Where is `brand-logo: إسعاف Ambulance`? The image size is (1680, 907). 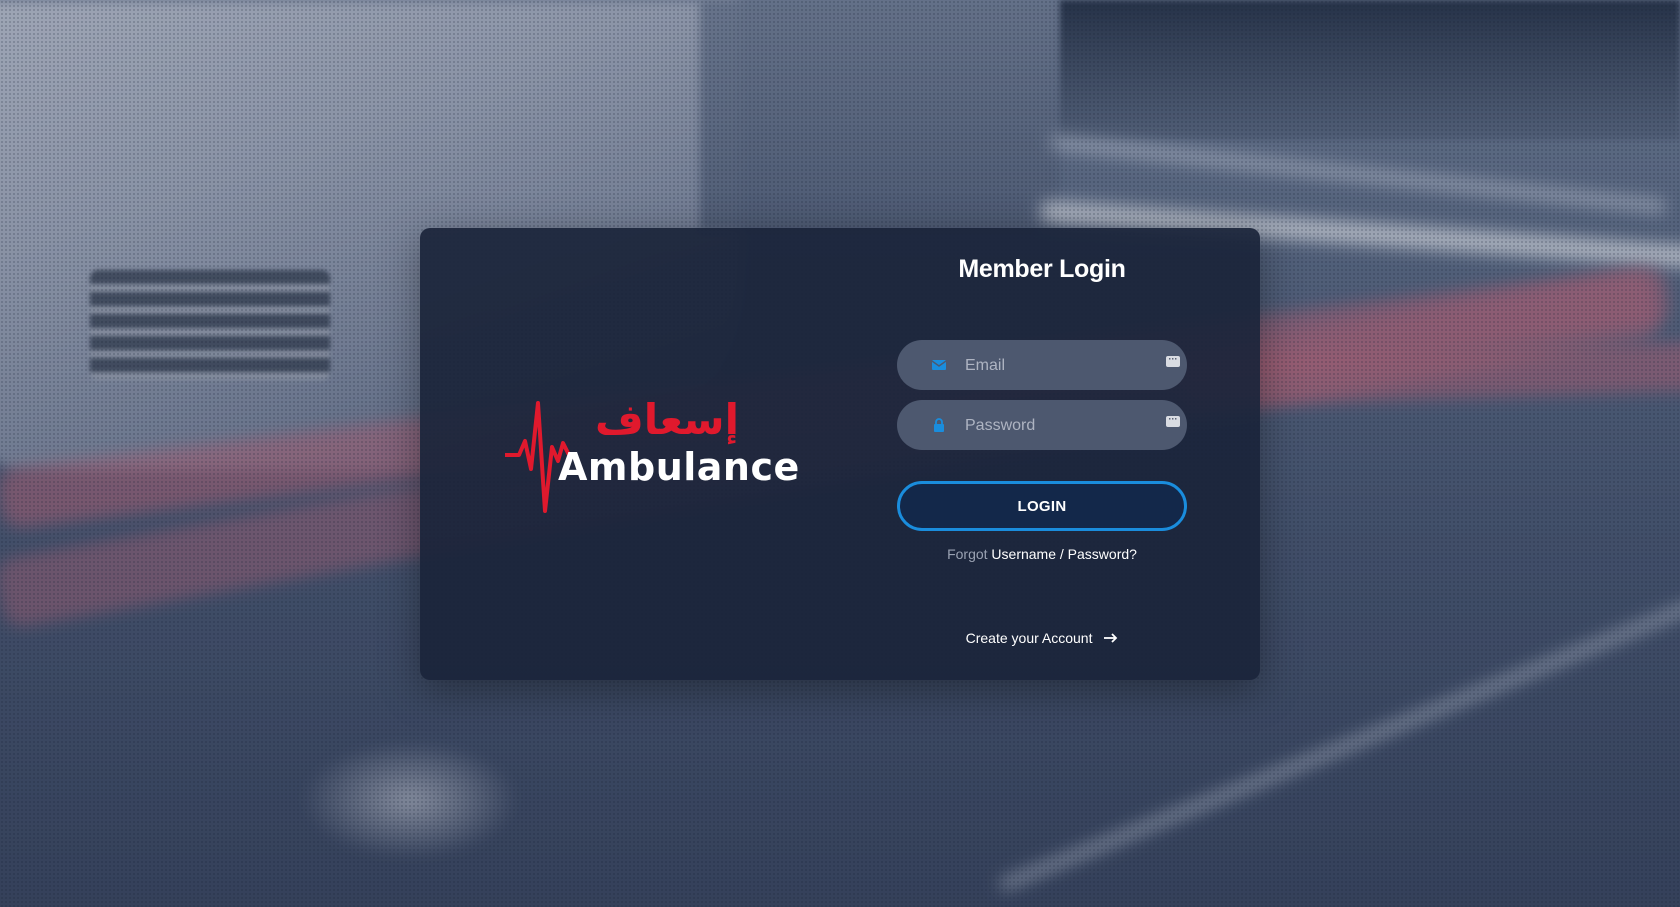
brand-logo: إسعاف Ambulance is located at coordinates (655, 453).